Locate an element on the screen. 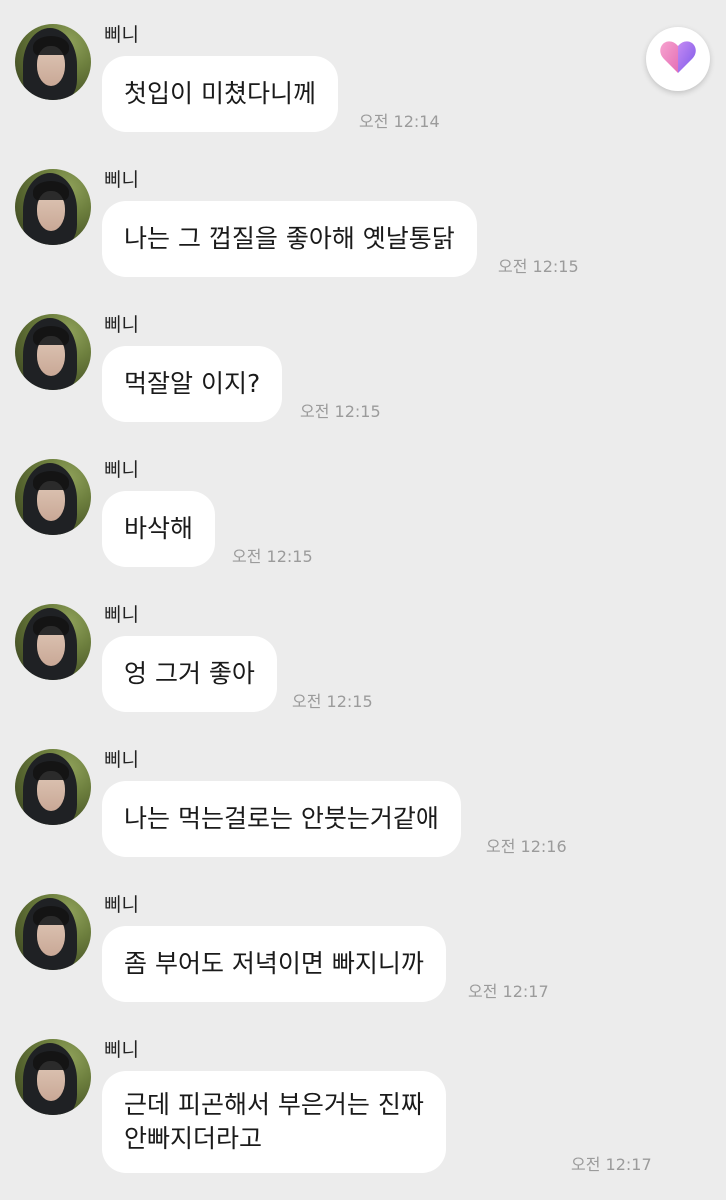 The width and height of the screenshot is (726, 1200). message-bubble: 근데 피곤해서 부은거는 진짜 안빠지더라고 is located at coordinates (274, 1122).